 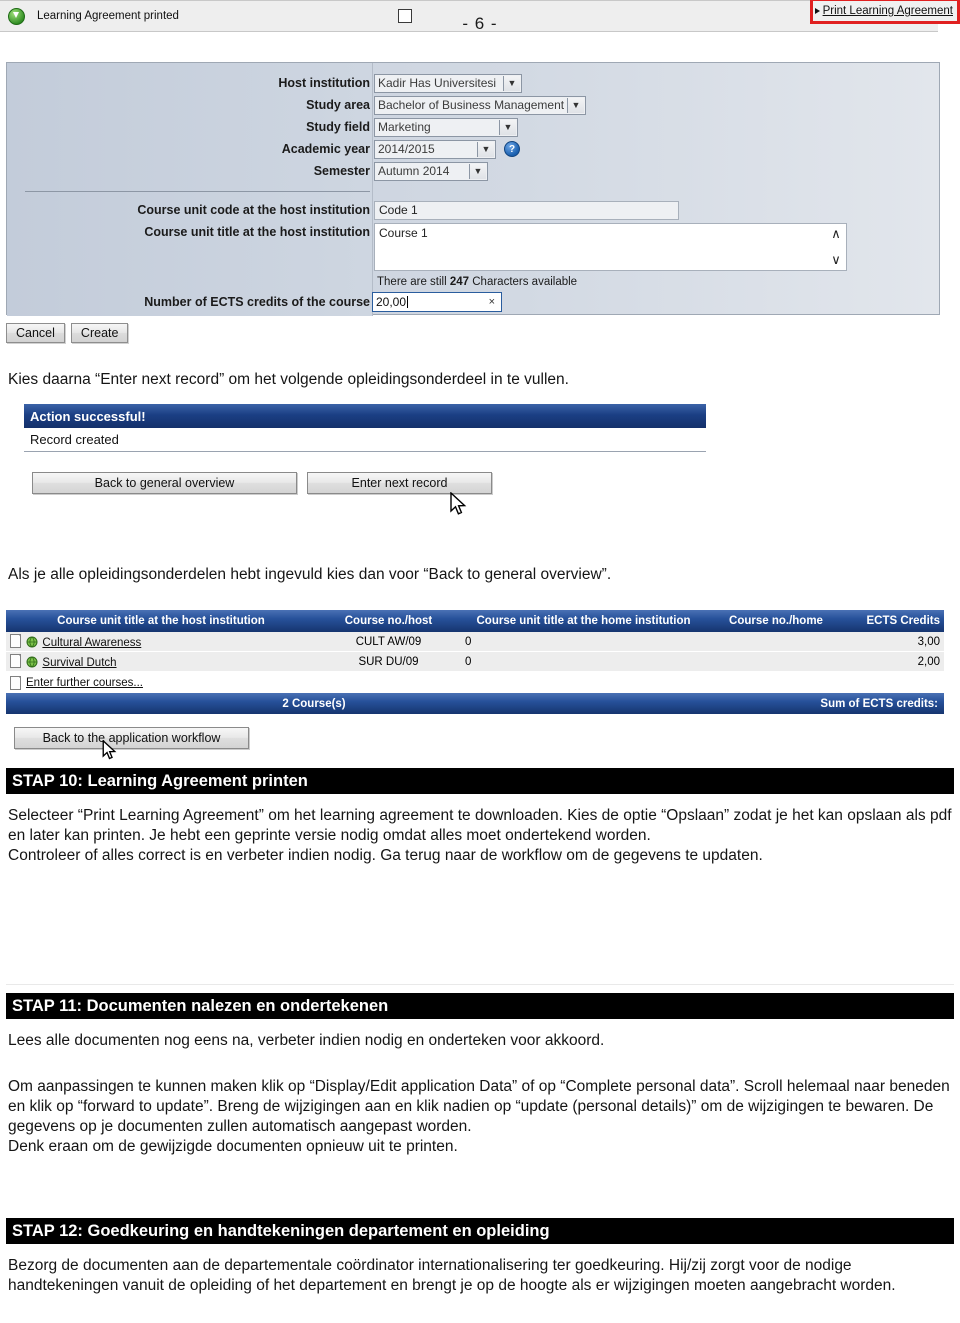 What do you see at coordinates (526, 210) in the screenshot?
I see `input-course-code: Code 1` at bounding box center [526, 210].